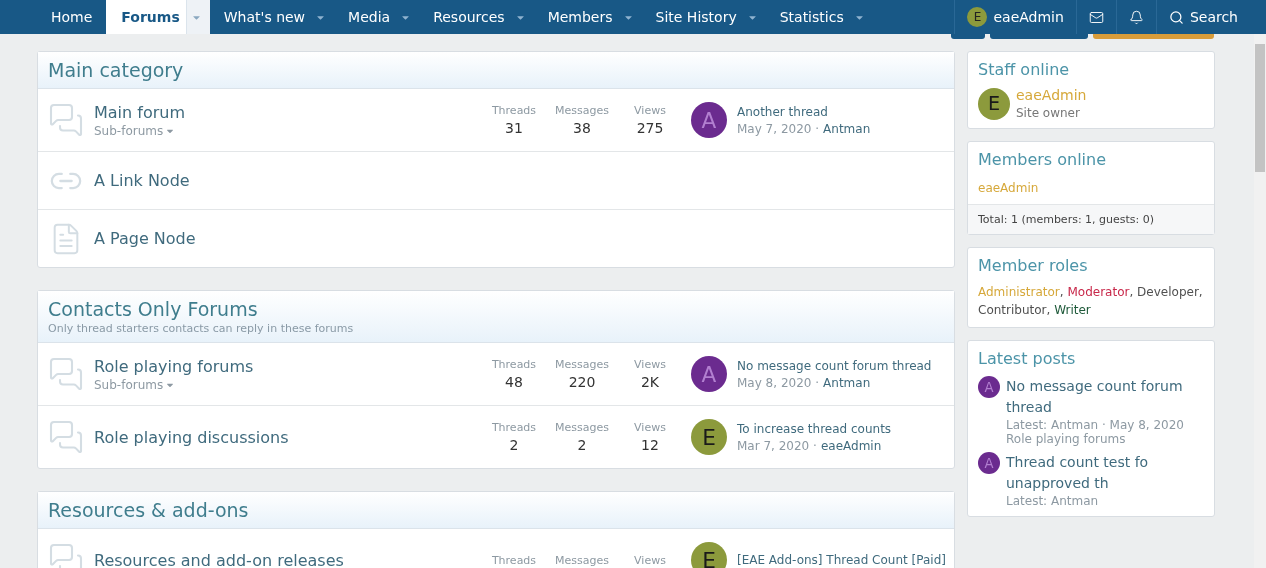 The width and height of the screenshot is (1266, 568). I want to click on stat-value: 2K, so click(650, 382).